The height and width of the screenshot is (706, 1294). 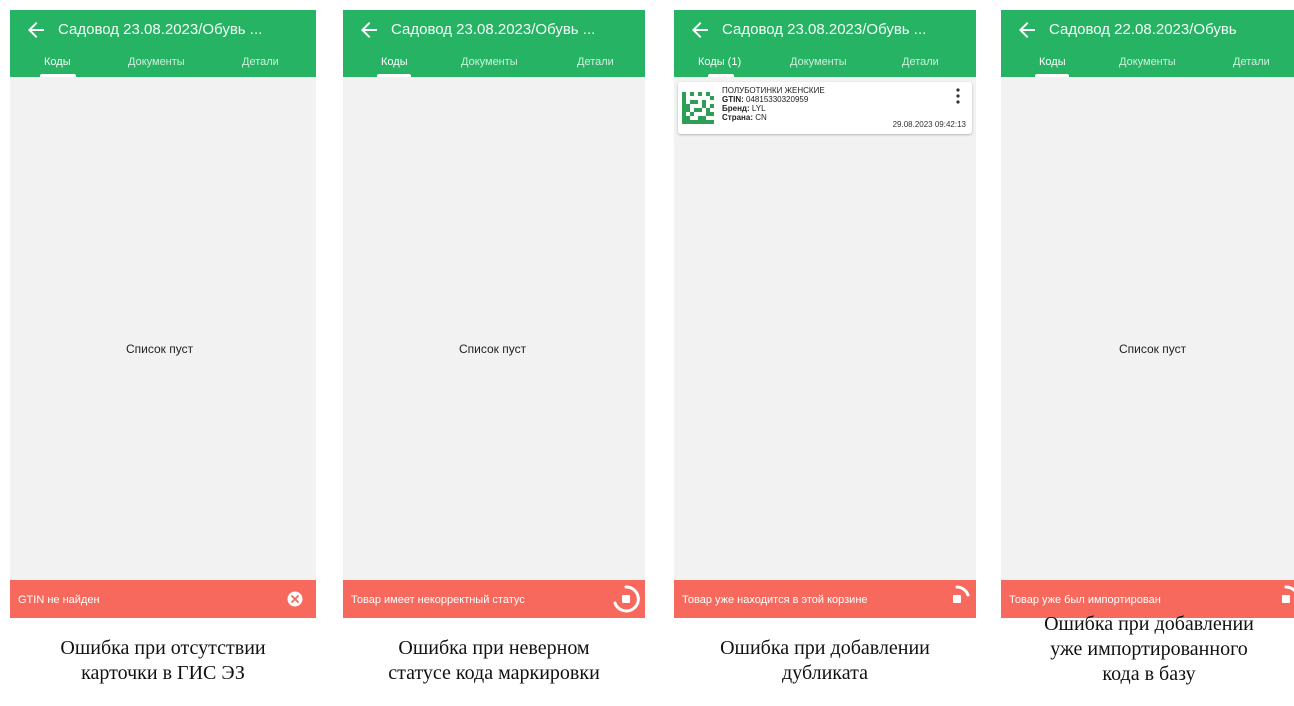 I want to click on caption-line: карточки в ГИС ЭЗ, so click(x=163, y=673).